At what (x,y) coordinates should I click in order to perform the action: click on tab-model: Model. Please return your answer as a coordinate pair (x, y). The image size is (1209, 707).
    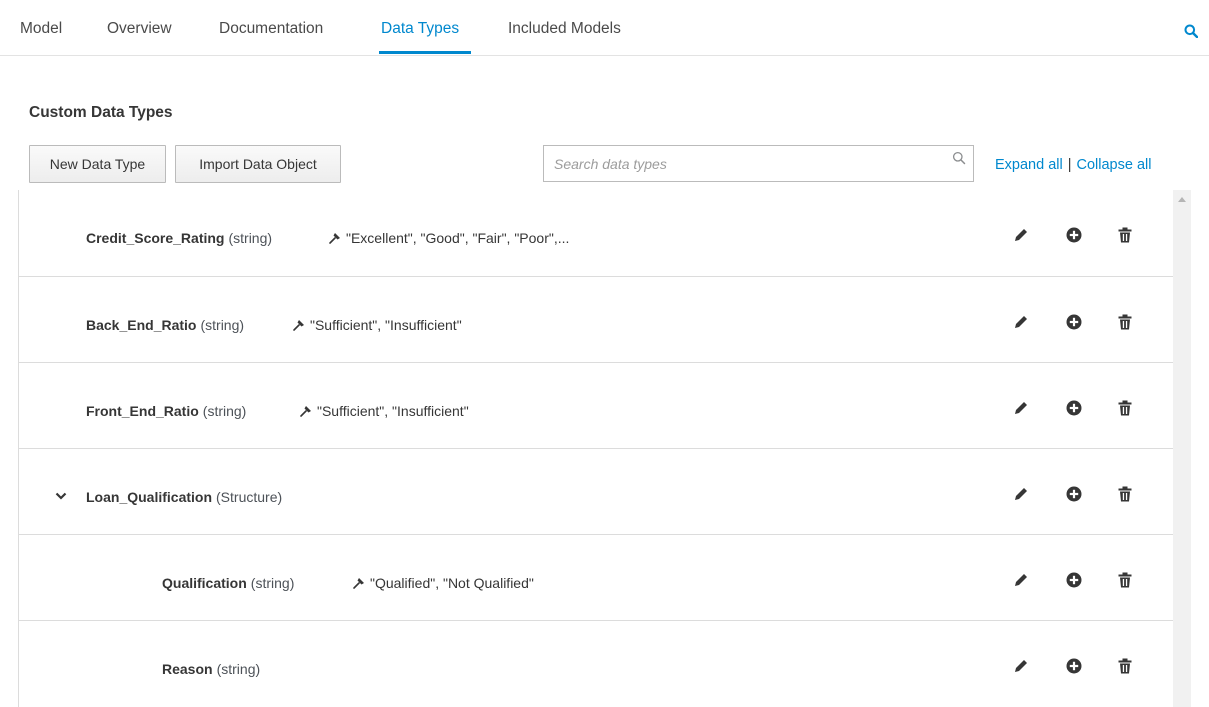
    Looking at the image, I should click on (41, 29).